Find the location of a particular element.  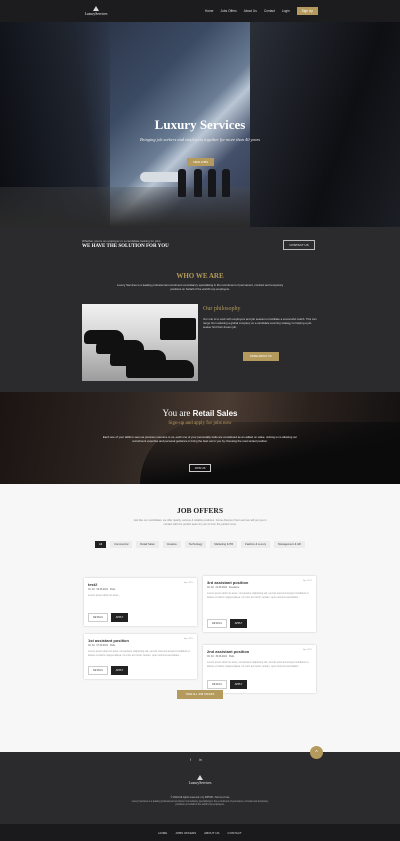

tab-all: All is located at coordinates (101, 544).